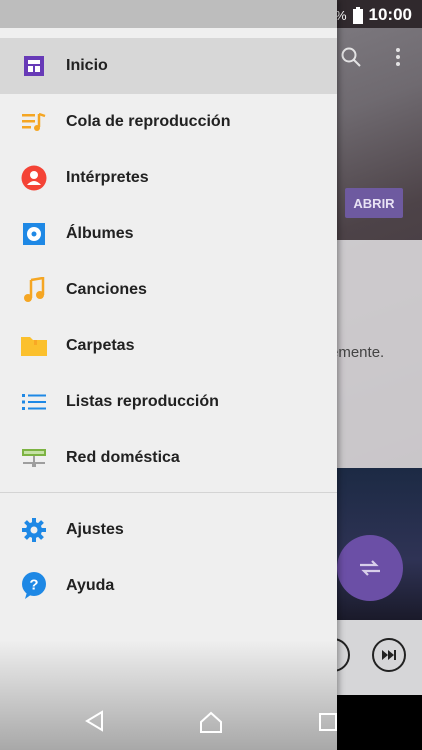 This screenshot has width=422, height=750. I want to click on shuffle-icon, so click(370, 568).